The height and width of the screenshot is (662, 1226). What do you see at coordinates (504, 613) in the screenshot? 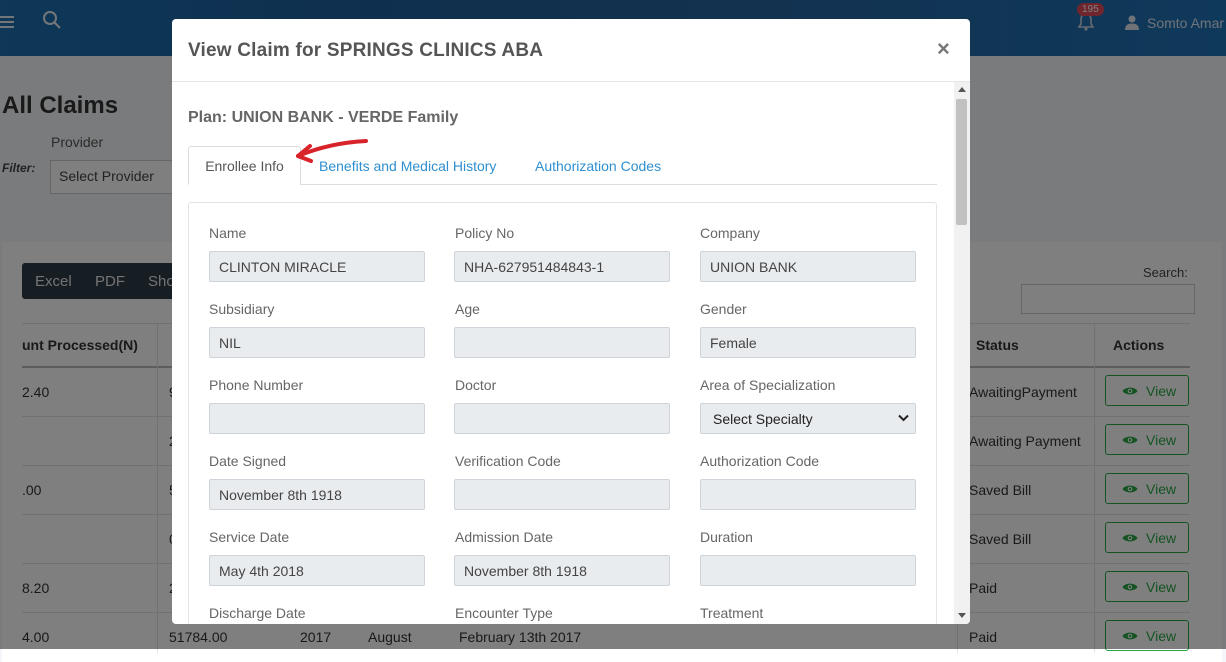
I see `encounter-type-label: Encounter Type` at bounding box center [504, 613].